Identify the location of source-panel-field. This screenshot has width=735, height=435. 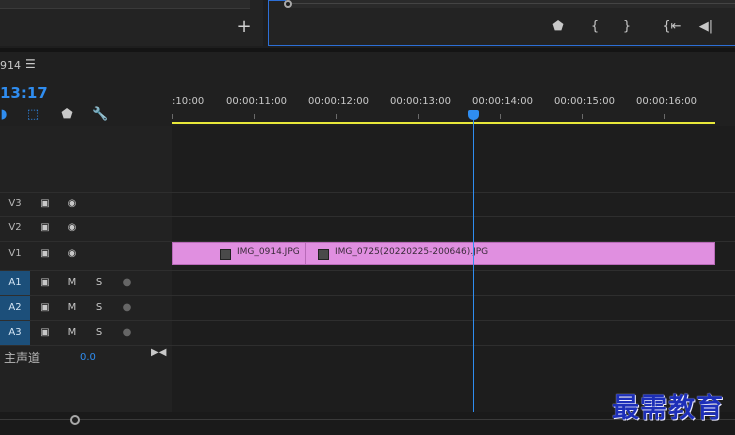
(125, 4).